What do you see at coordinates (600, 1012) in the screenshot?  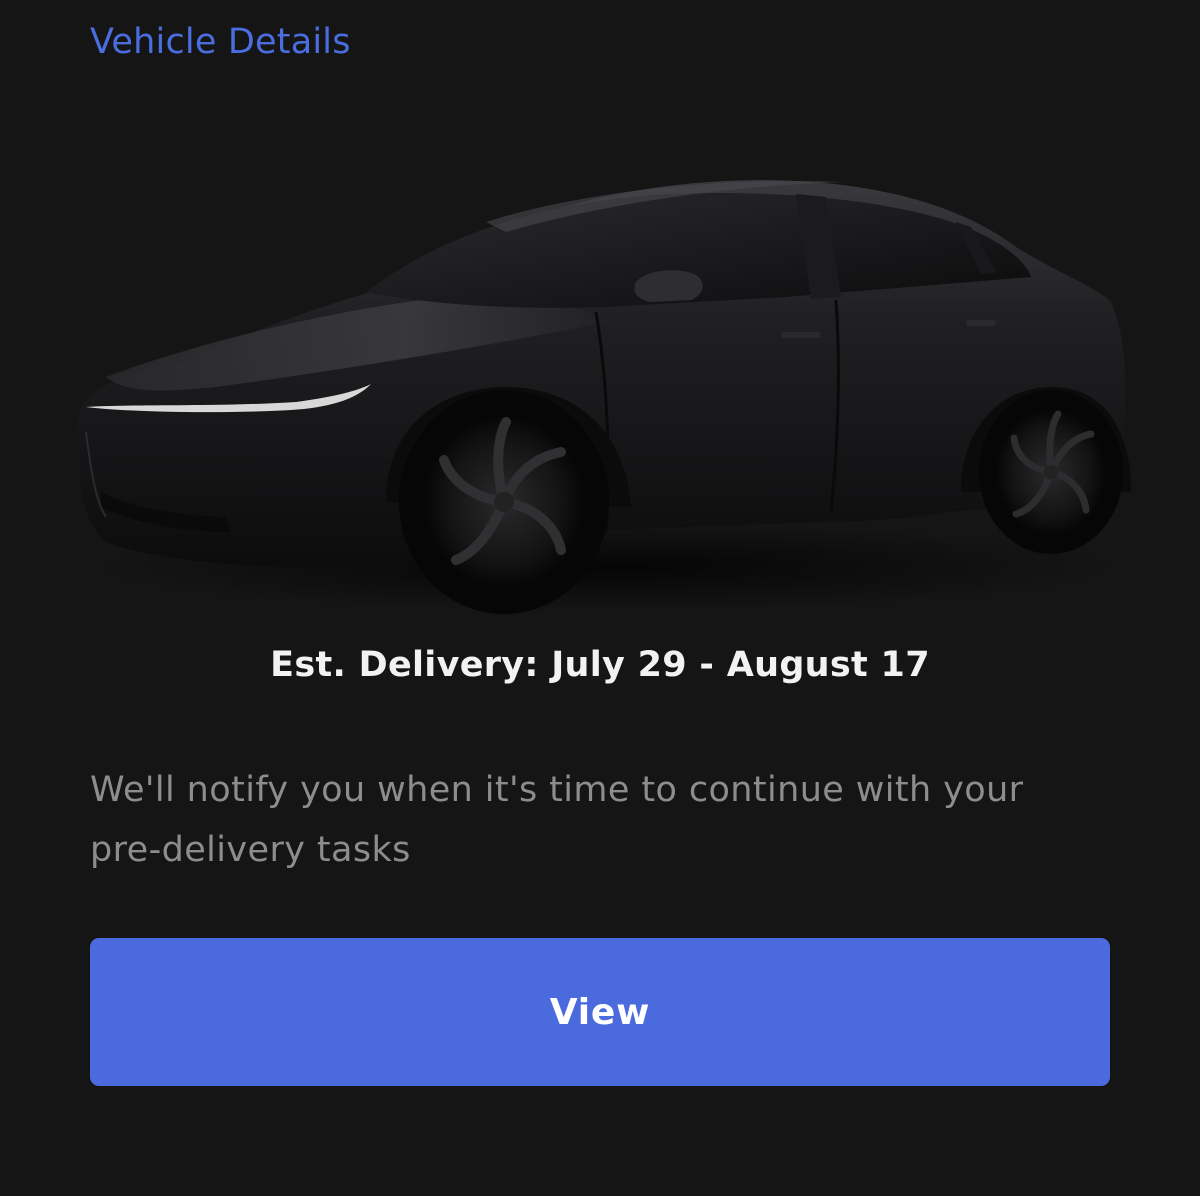 I see `view-button: View` at bounding box center [600, 1012].